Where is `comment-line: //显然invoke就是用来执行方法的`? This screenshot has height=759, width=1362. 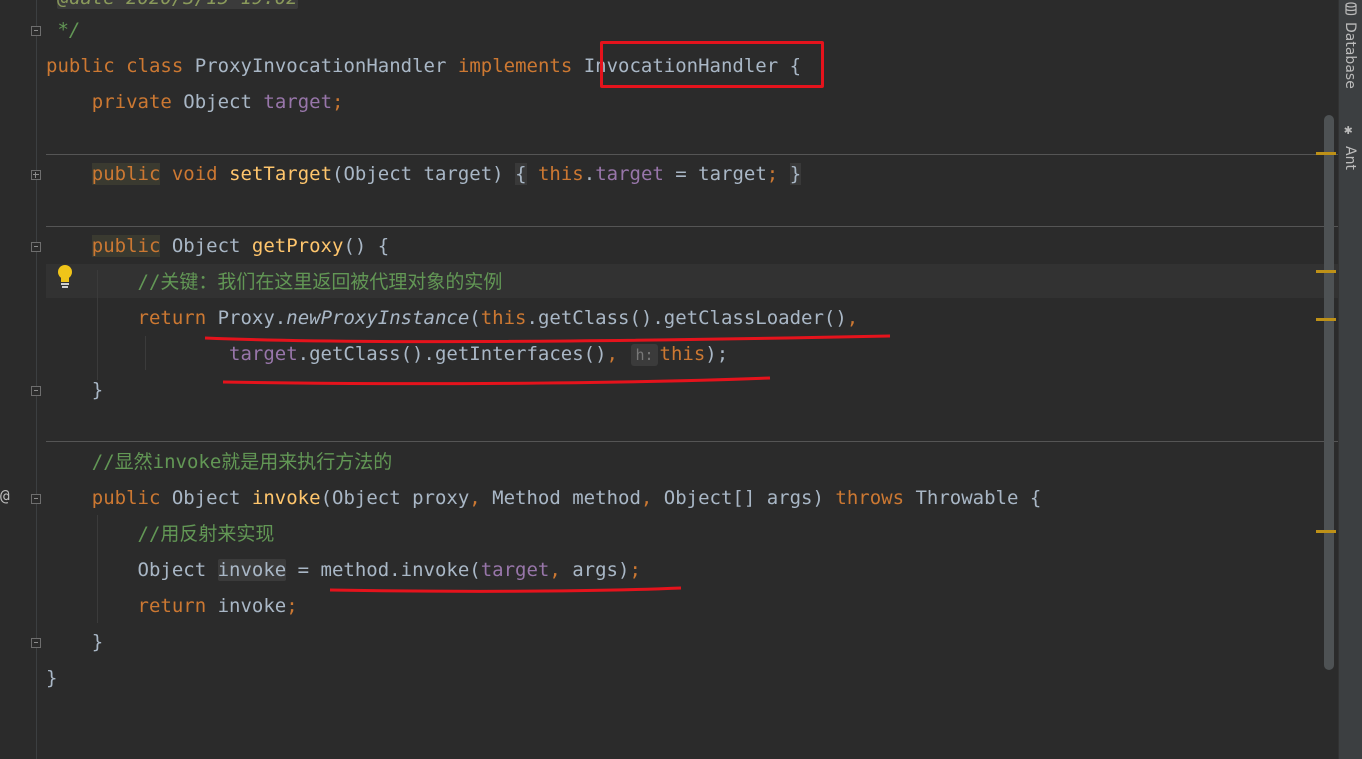 comment-line: //显然invoke就是用来执行方法的 is located at coordinates (242, 462).